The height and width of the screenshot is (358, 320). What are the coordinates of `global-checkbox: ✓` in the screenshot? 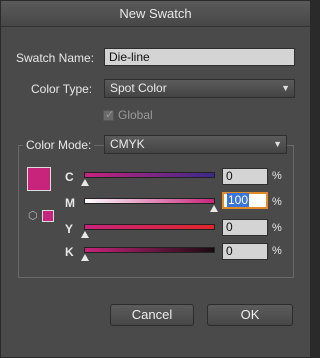 It's located at (109, 115).